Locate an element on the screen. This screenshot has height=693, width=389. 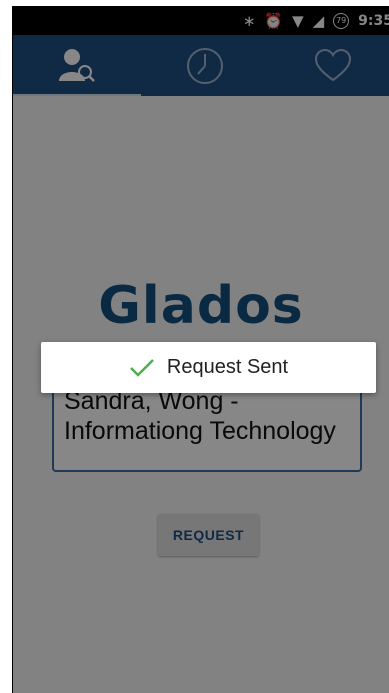
toast-message: Request Sent is located at coordinates (227, 367).